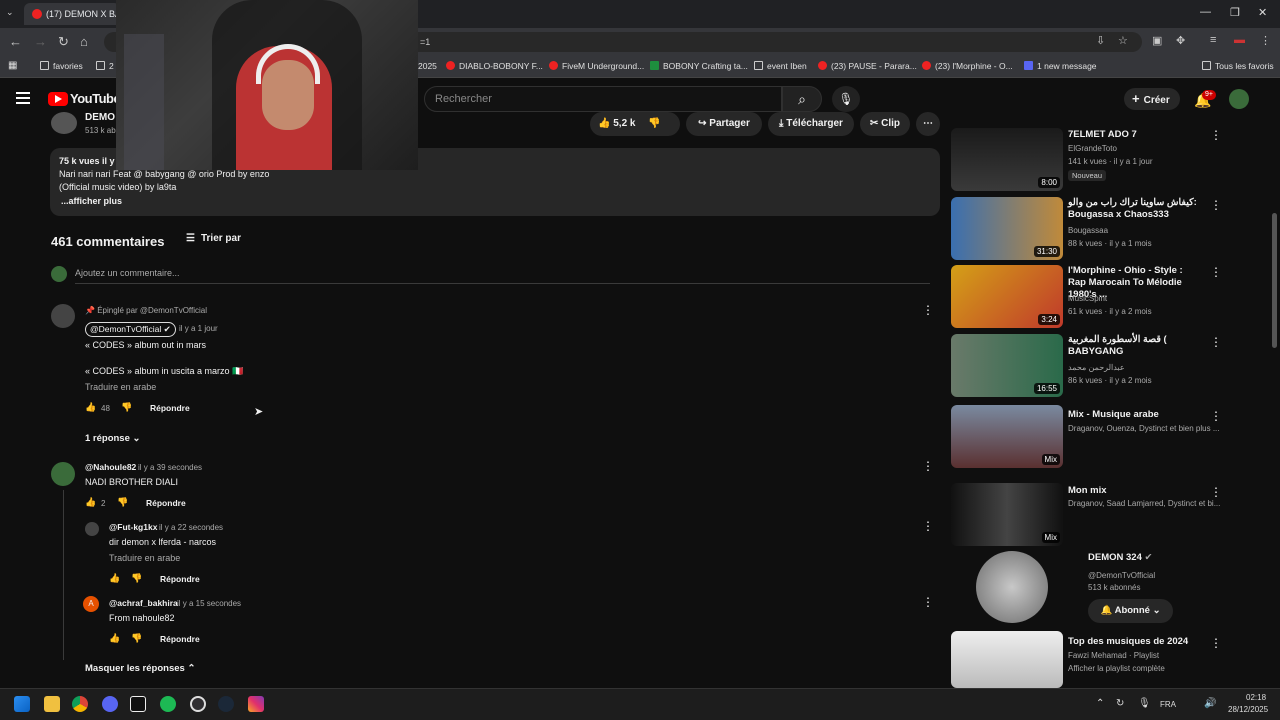 This screenshot has height=720, width=1280. I want to click on channel-card-avatar, so click(1012, 587).